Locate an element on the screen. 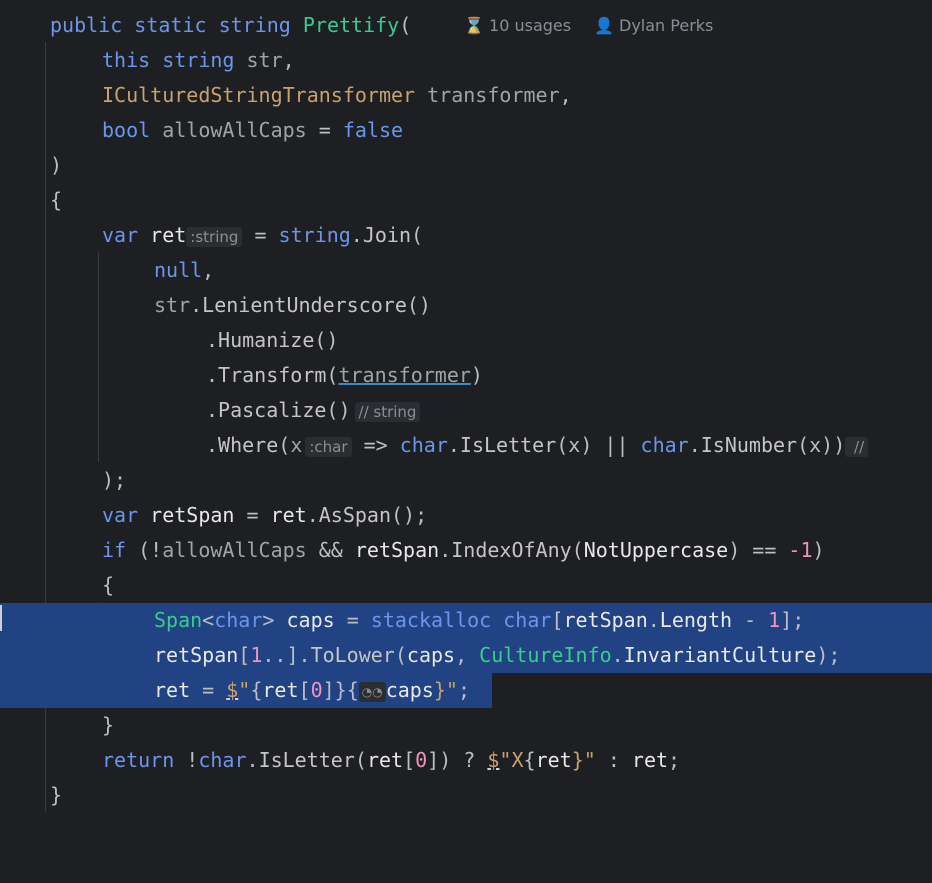 This screenshot has height=883, width=932. glasses-icon: ◔◔ is located at coordinates (372, 691).